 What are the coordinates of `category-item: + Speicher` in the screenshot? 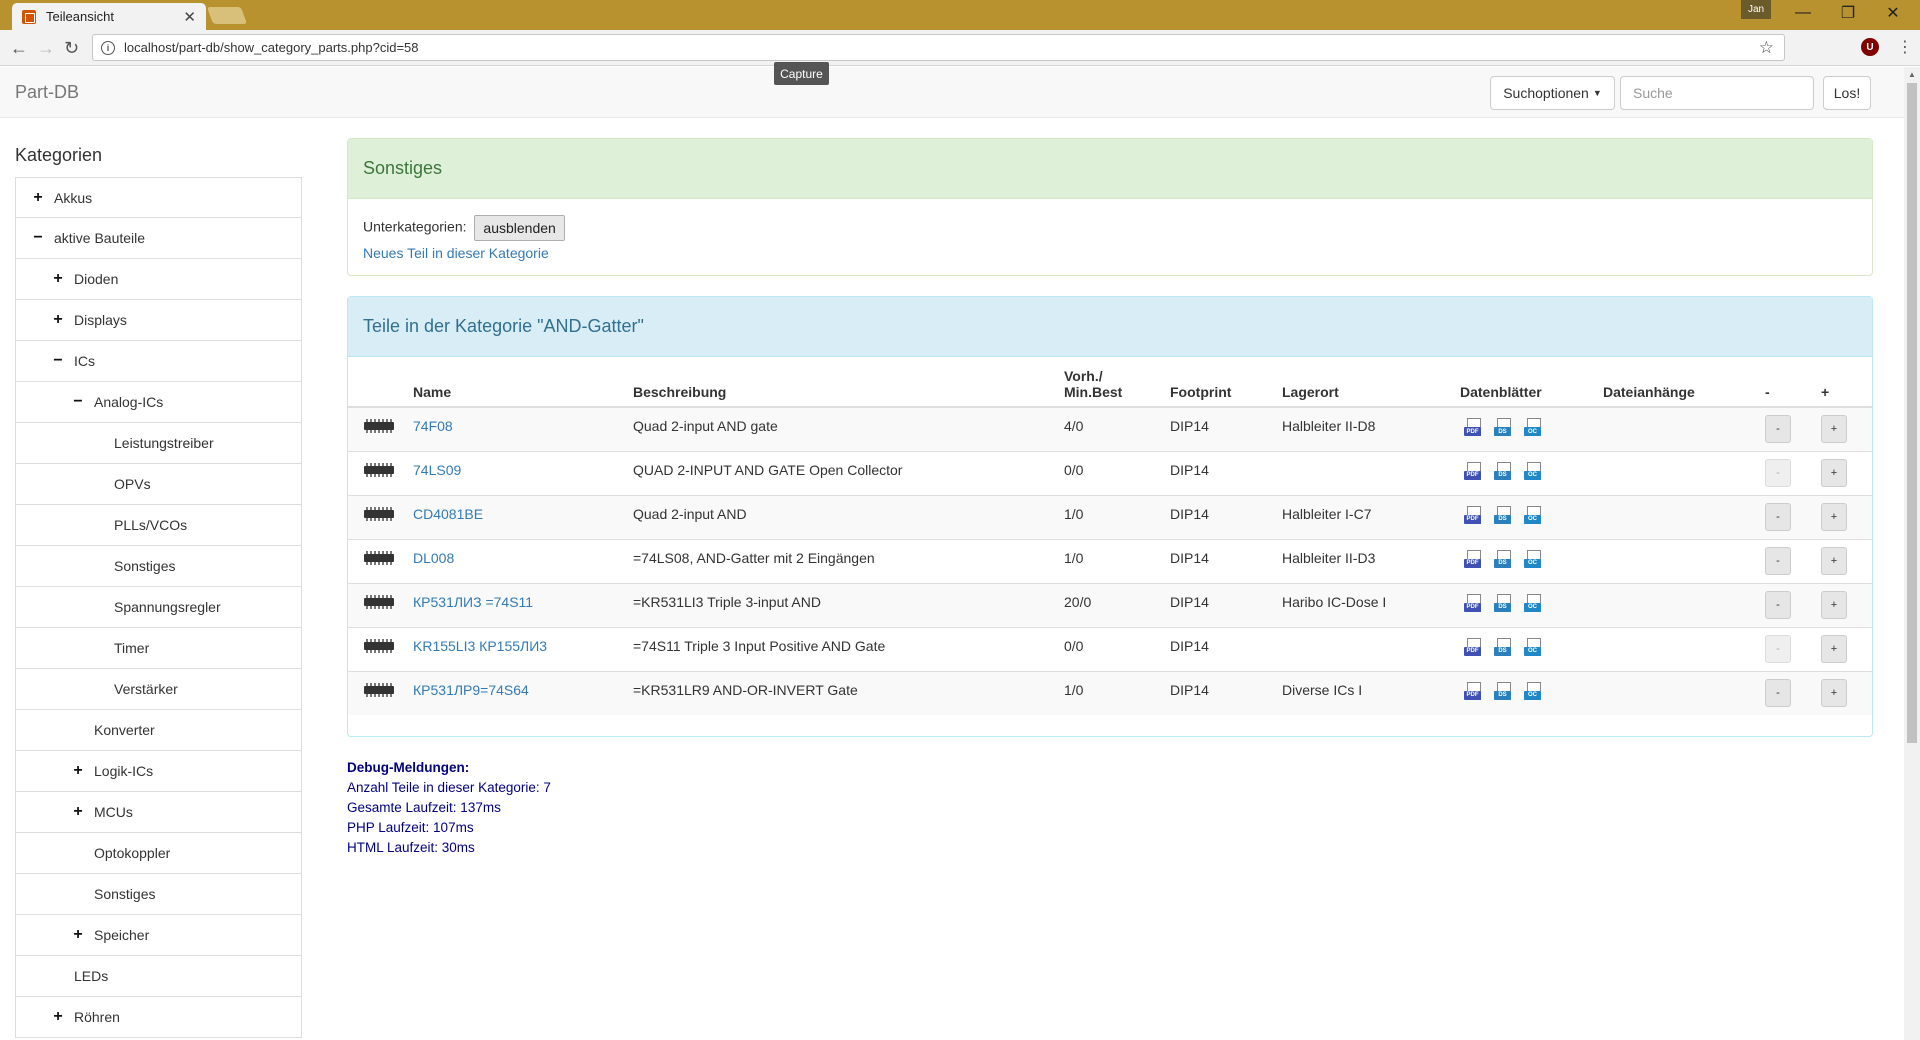 It's located at (158, 935).